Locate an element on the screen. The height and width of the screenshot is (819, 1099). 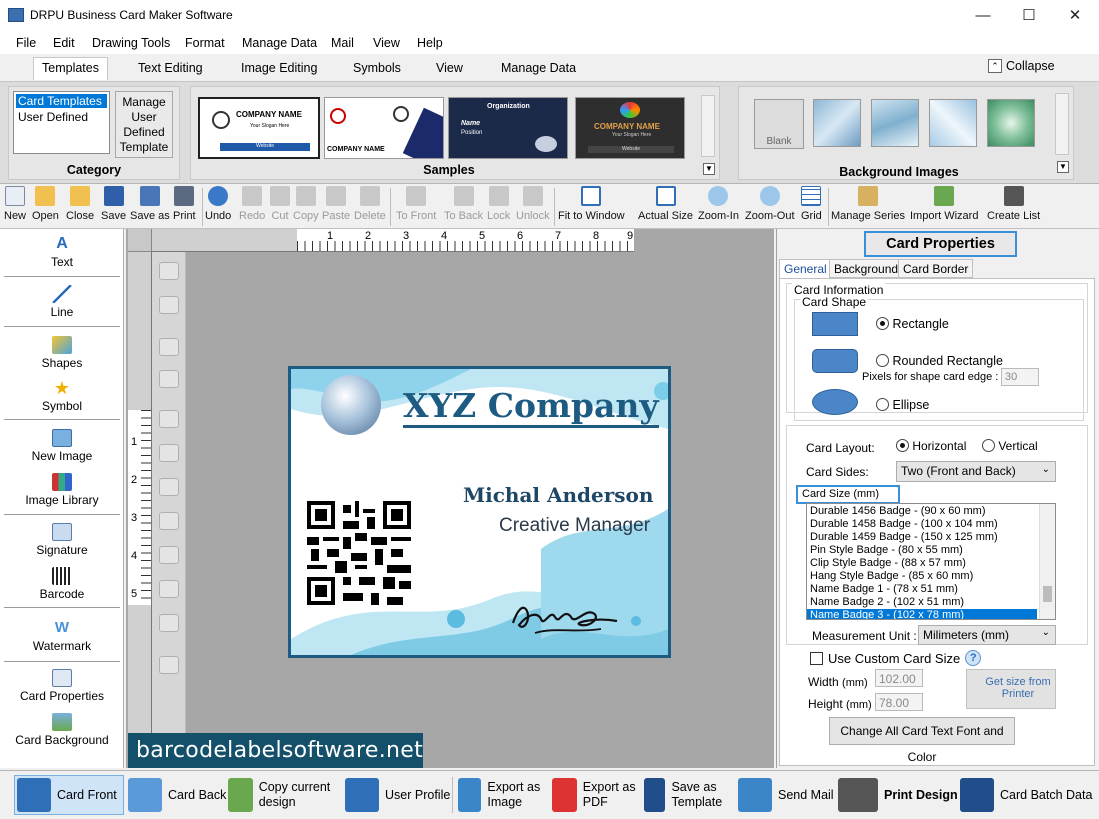
card-size-item: Name Badge 1 - (78 x 51 mm) is located at coordinates (931, 589).